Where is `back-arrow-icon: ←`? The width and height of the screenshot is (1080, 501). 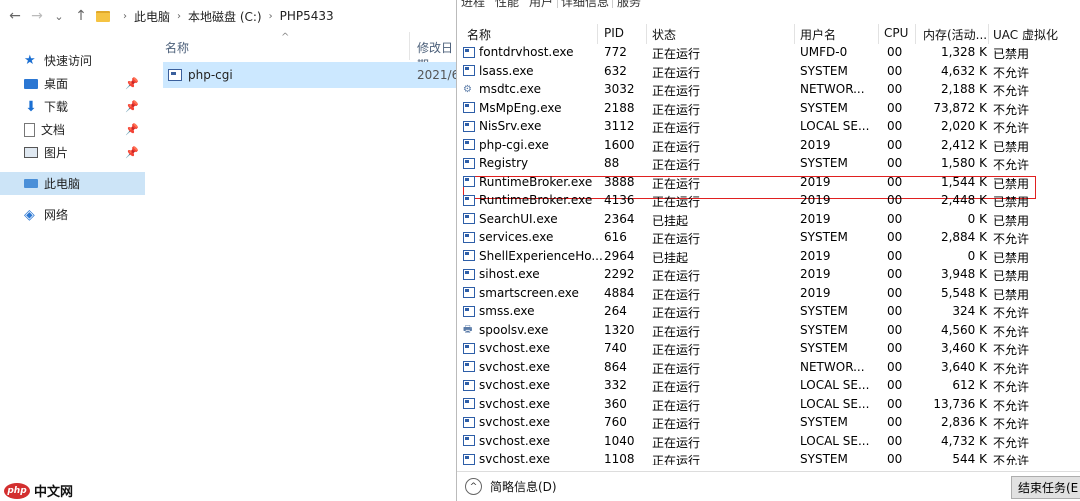
back-arrow-icon: ← is located at coordinates (15, 16).